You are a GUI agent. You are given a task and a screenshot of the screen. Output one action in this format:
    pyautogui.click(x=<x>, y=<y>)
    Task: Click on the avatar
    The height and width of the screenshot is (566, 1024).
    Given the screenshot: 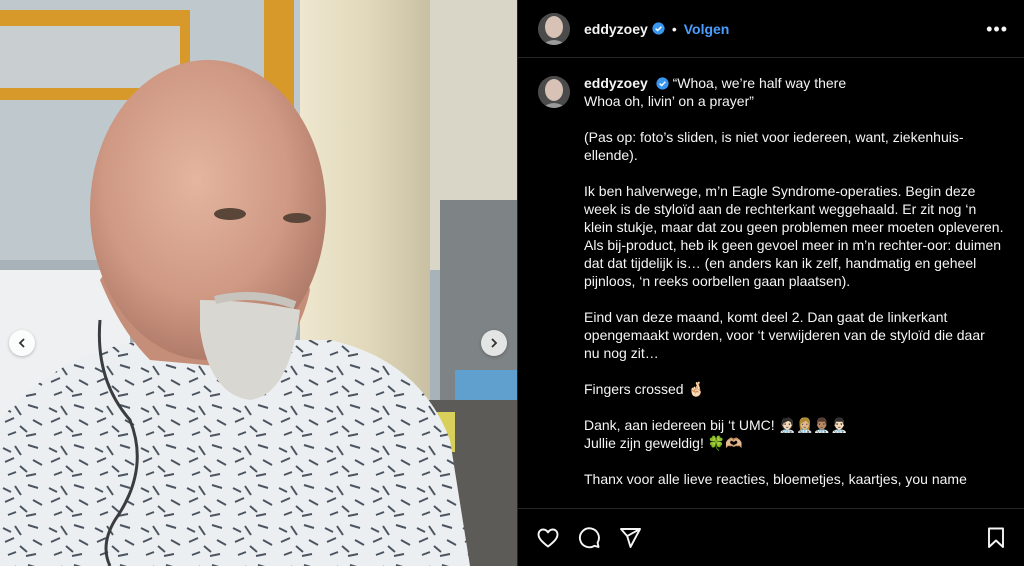 What is the action you would take?
    pyautogui.click(x=554, y=28)
    